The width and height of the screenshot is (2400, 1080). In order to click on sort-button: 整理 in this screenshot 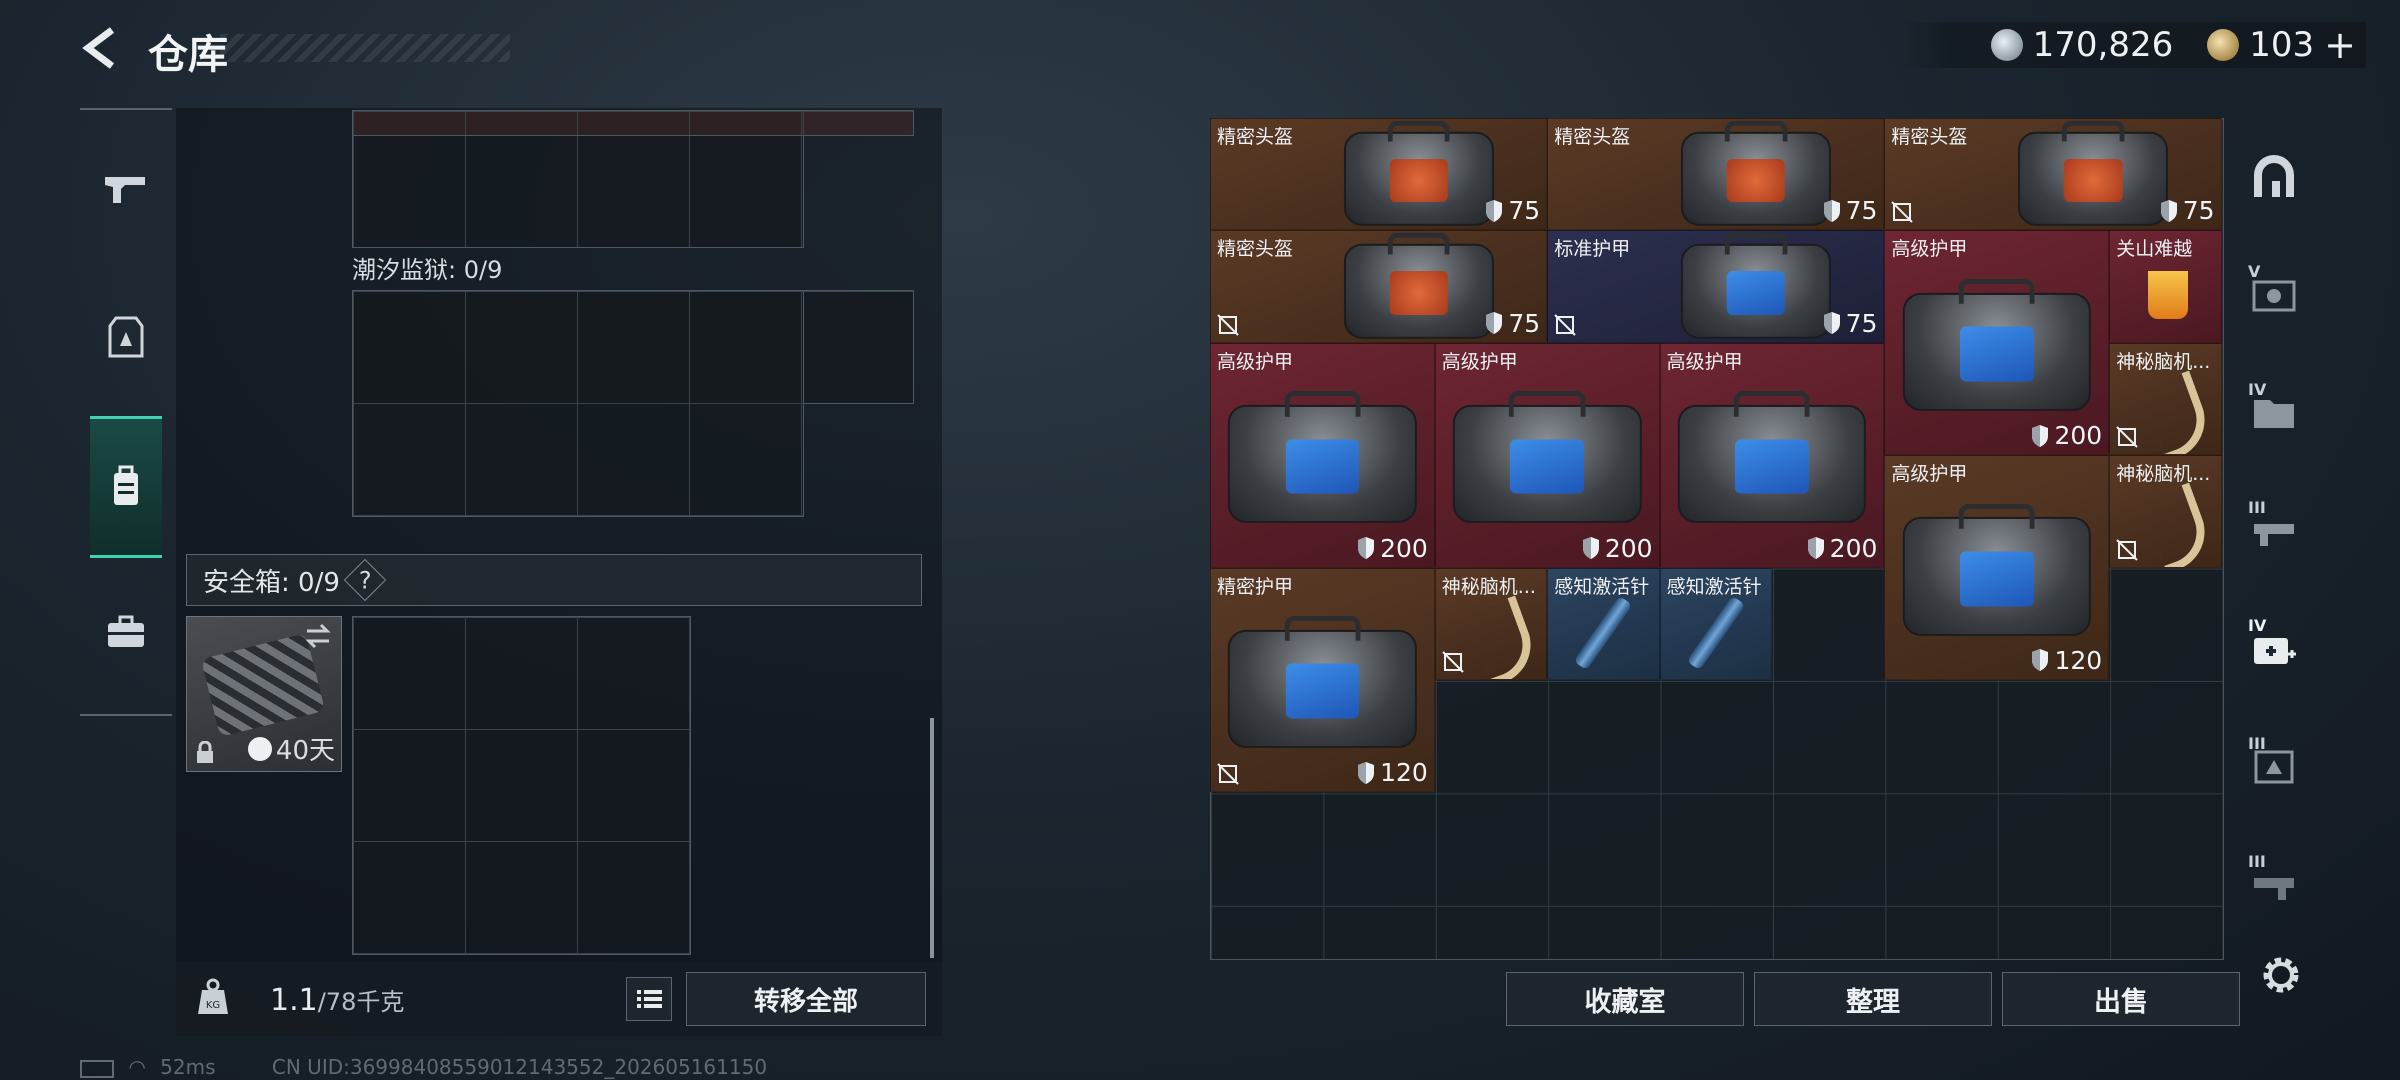, I will do `click(1873, 999)`.